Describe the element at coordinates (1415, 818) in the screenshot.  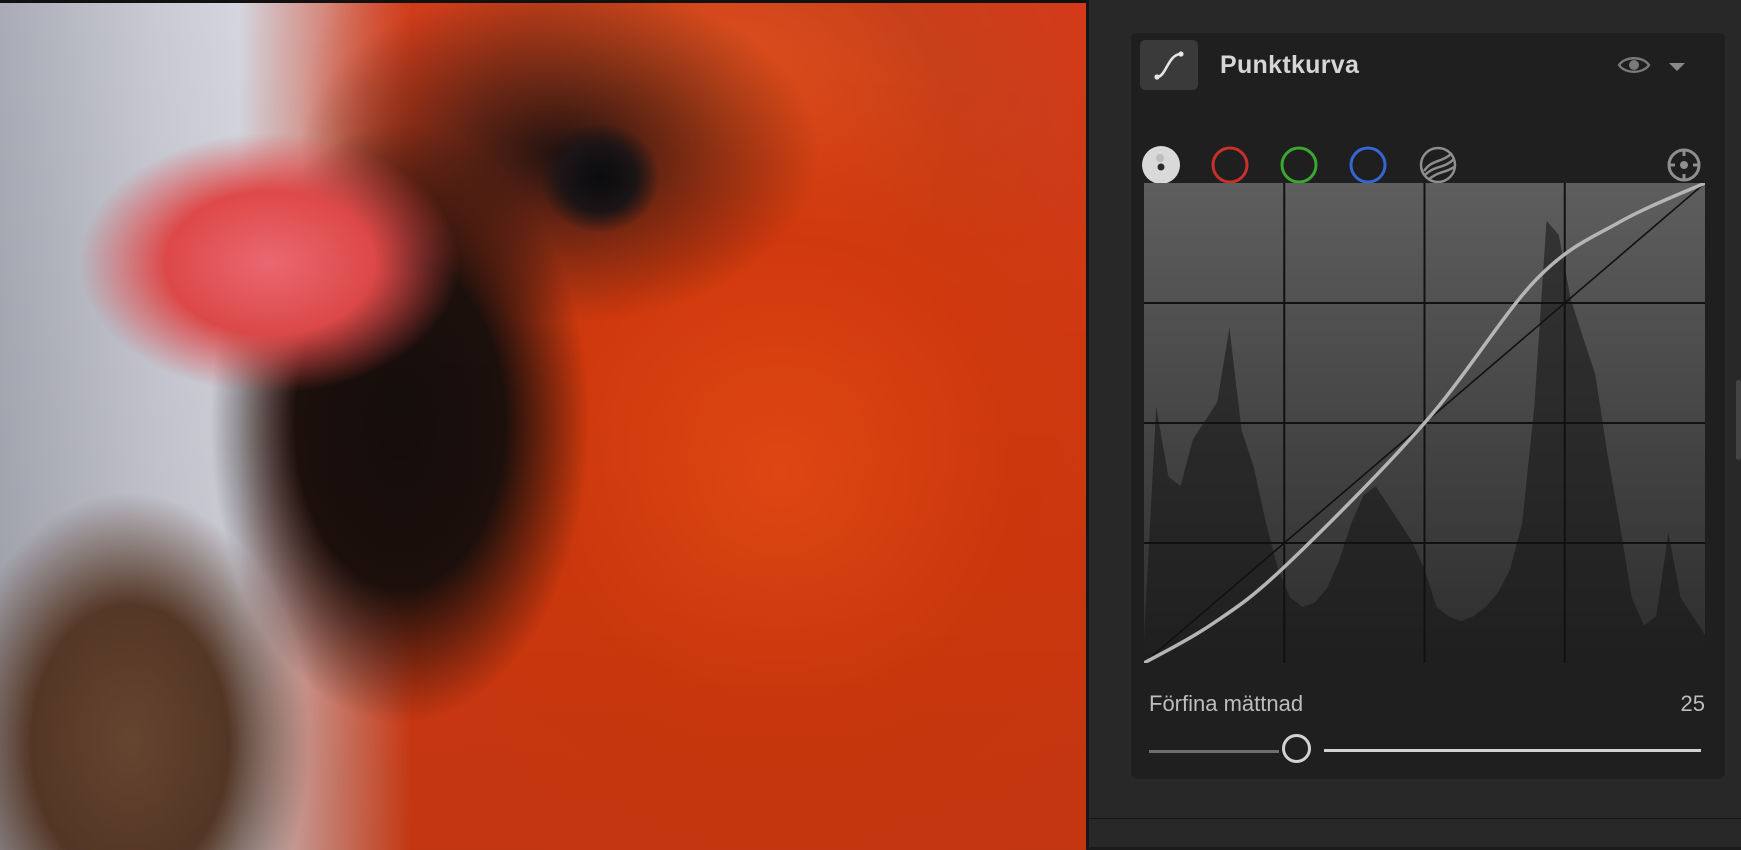
I see `panel-divider` at that location.